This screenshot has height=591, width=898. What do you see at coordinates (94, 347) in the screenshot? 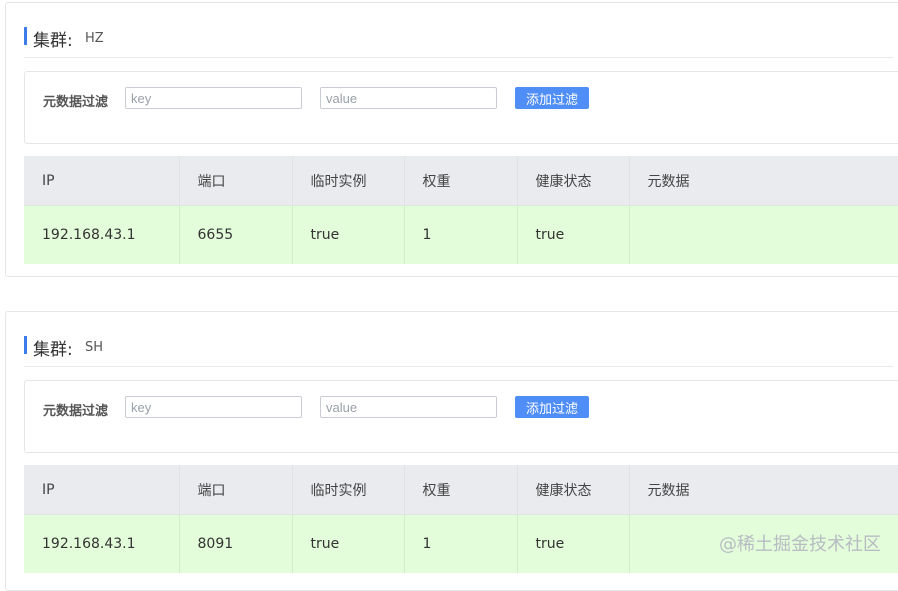
I see `cluster-name: SH` at bounding box center [94, 347].